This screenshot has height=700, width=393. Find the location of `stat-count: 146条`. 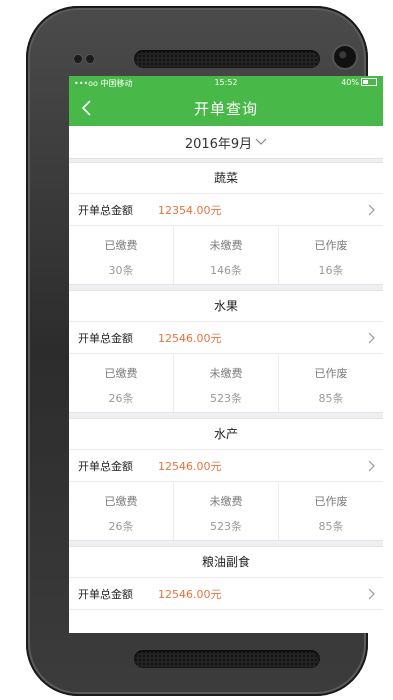

stat-count: 146条 is located at coordinates (226, 270).